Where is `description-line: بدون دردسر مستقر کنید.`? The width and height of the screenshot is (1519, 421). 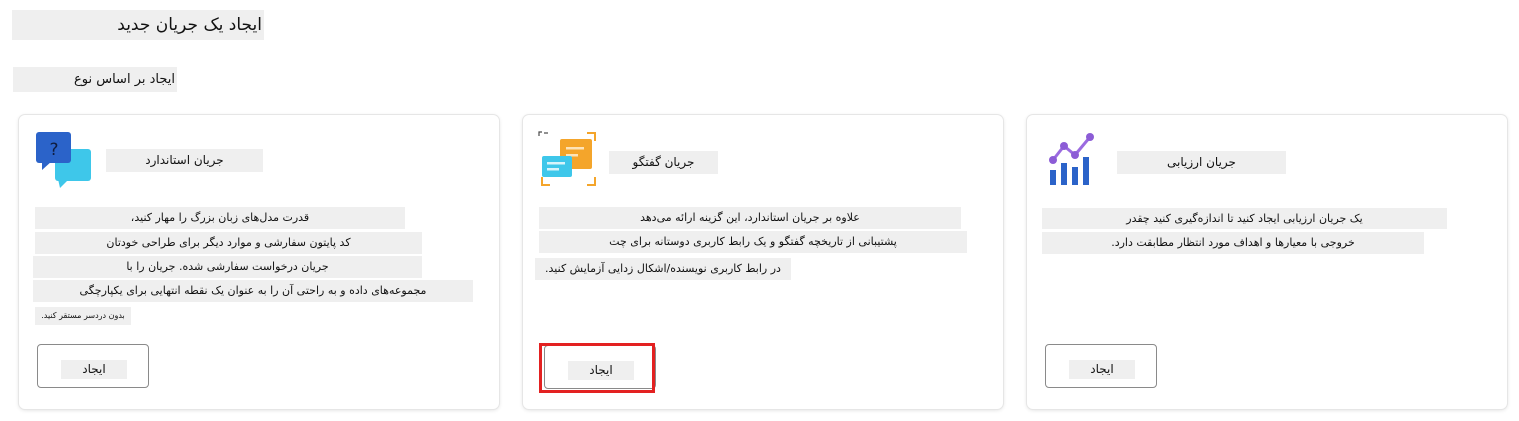 description-line: بدون دردسر مستقر کنید. is located at coordinates (83, 316).